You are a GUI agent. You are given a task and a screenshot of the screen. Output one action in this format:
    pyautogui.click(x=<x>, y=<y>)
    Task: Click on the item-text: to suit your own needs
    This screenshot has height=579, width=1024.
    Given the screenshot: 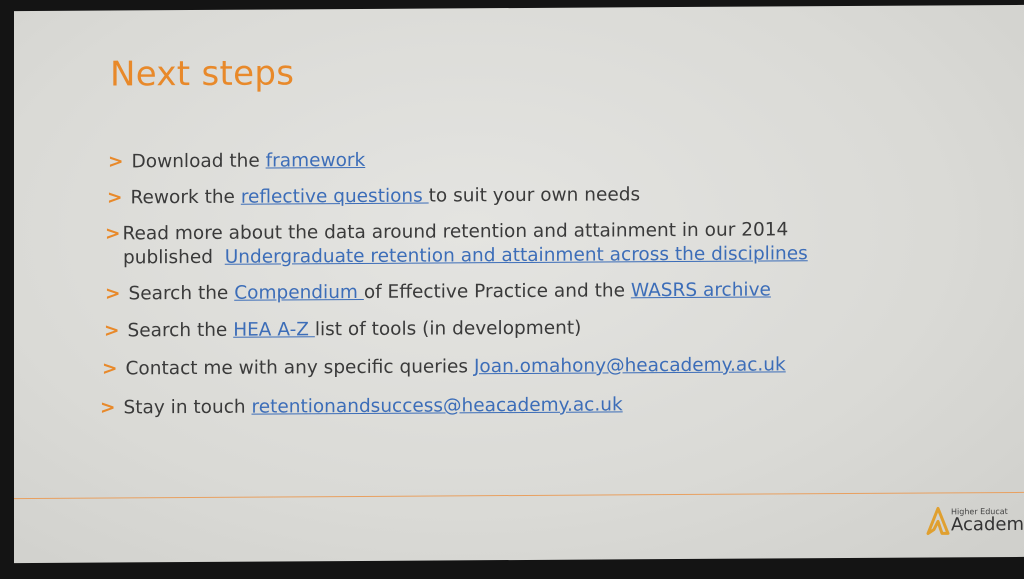 What is the action you would take?
    pyautogui.click(x=534, y=195)
    